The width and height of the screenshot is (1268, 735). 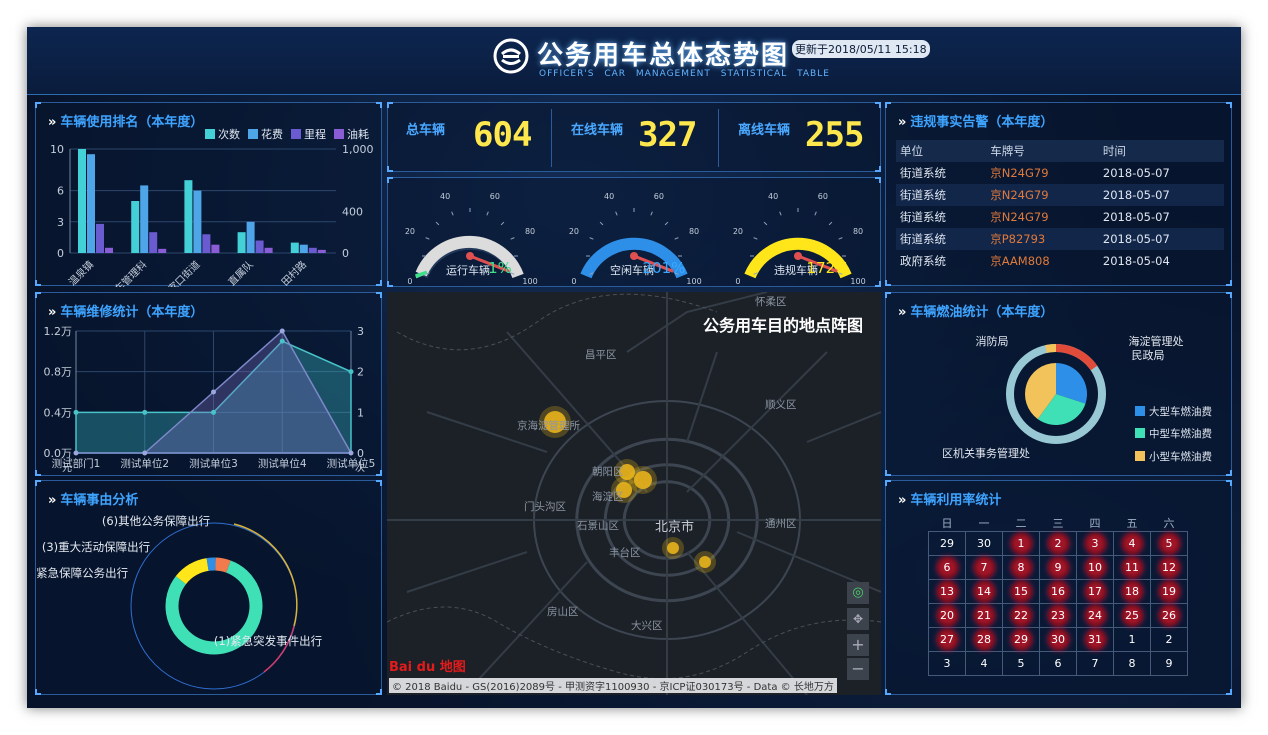 I want to click on calendar-day: 15, so click(x=1021, y=591).